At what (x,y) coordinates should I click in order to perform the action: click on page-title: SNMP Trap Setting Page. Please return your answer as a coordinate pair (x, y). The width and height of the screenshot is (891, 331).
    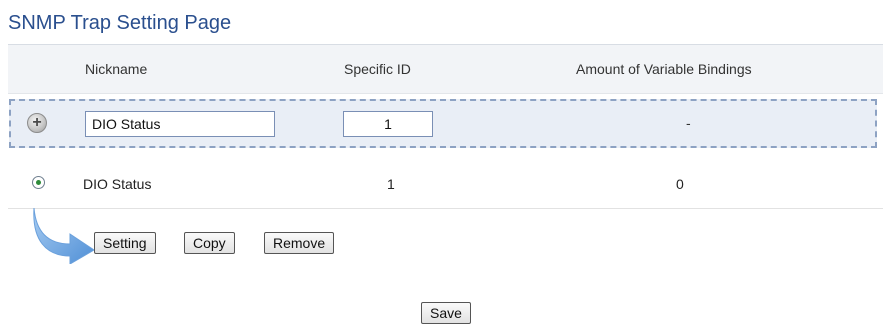
    Looking at the image, I should click on (120, 23).